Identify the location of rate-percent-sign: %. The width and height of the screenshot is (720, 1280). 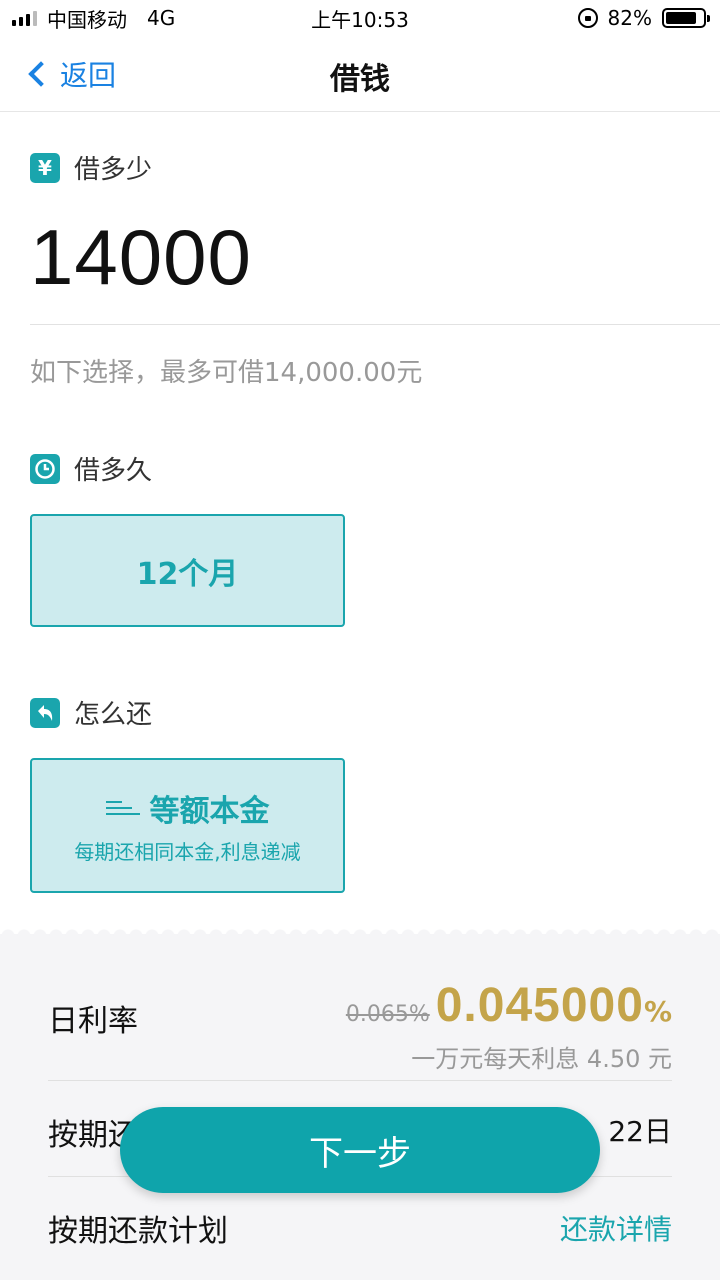
(657, 1011).